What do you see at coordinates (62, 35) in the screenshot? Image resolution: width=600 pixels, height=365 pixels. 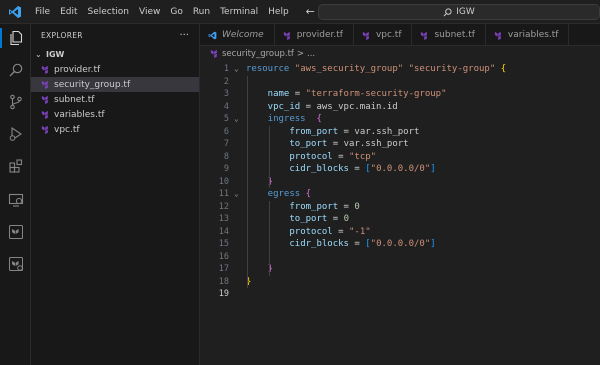 I see `explorer-title: EXPLORER` at bounding box center [62, 35].